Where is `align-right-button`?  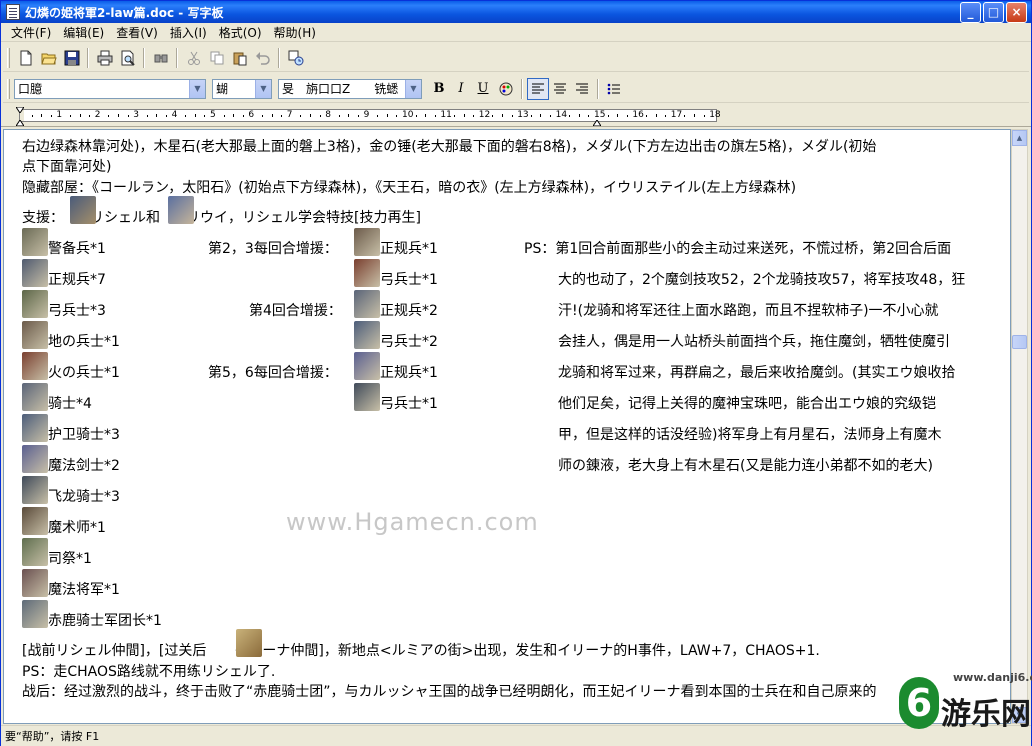 align-right-button is located at coordinates (582, 89).